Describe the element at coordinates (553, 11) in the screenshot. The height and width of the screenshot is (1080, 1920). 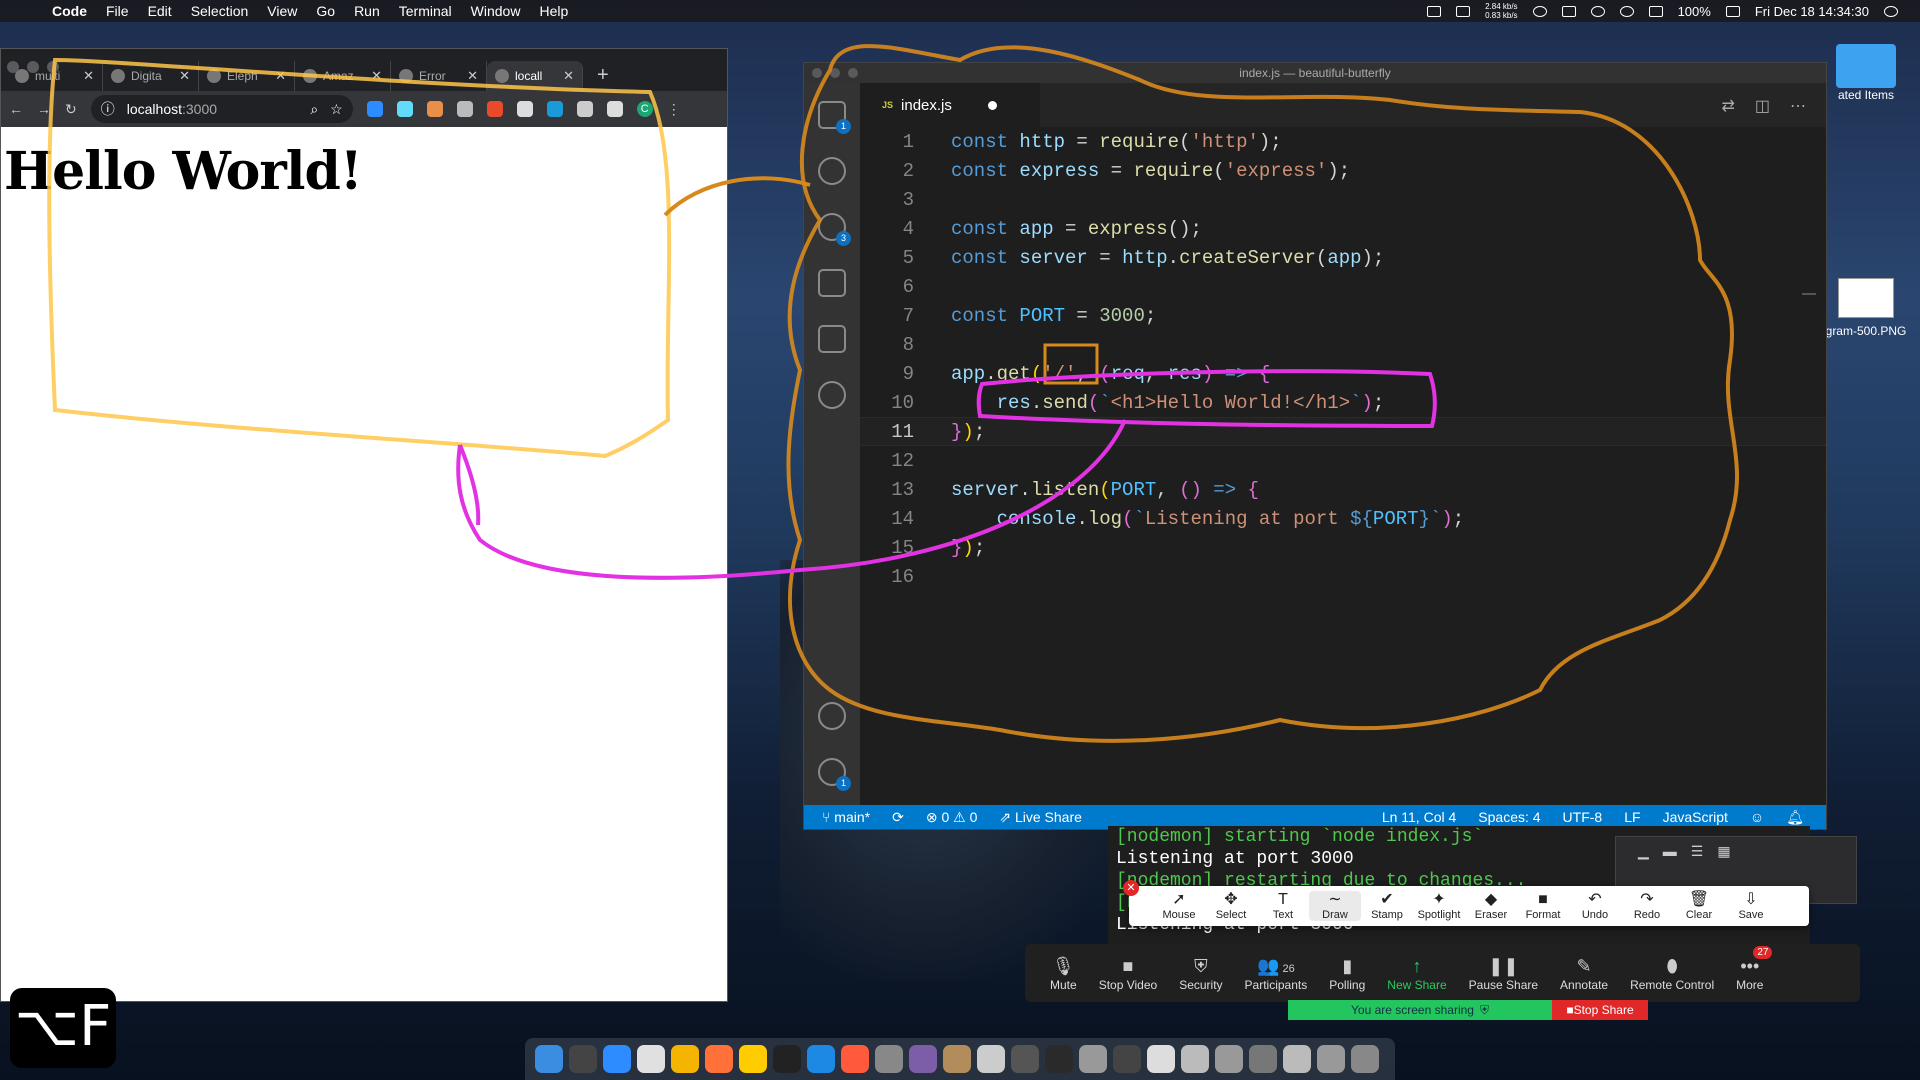
I see `menu-help: Help` at that location.